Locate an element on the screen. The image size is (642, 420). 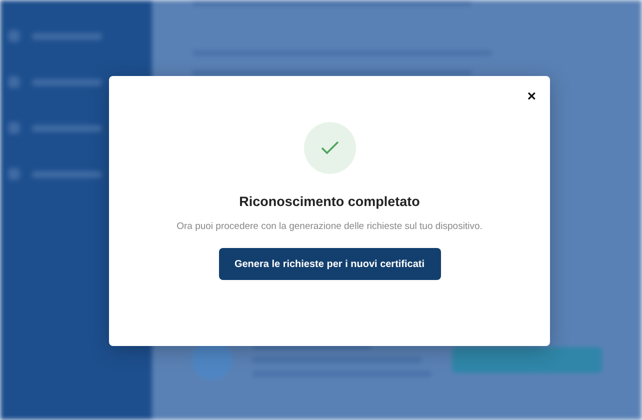
generate-requests-button: Genera le richieste per i nuovi certificati is located at coordinates (329, 264).